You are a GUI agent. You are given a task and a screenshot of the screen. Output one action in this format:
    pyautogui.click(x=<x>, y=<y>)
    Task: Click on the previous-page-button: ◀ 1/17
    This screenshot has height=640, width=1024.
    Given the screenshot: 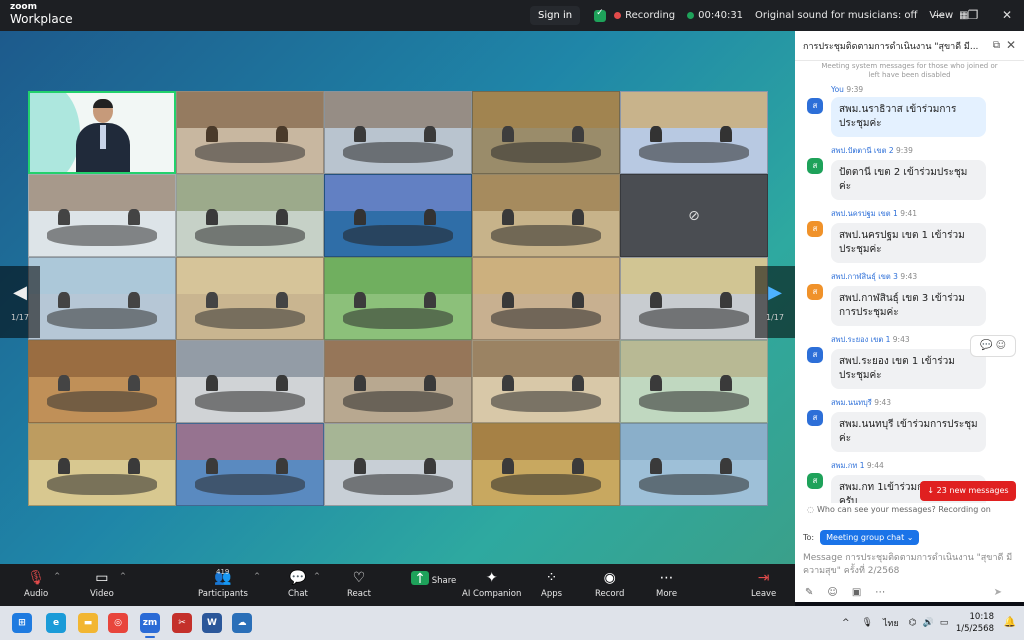 What is the action you would take?
    pyautogui.click(x=20, y=302)
    